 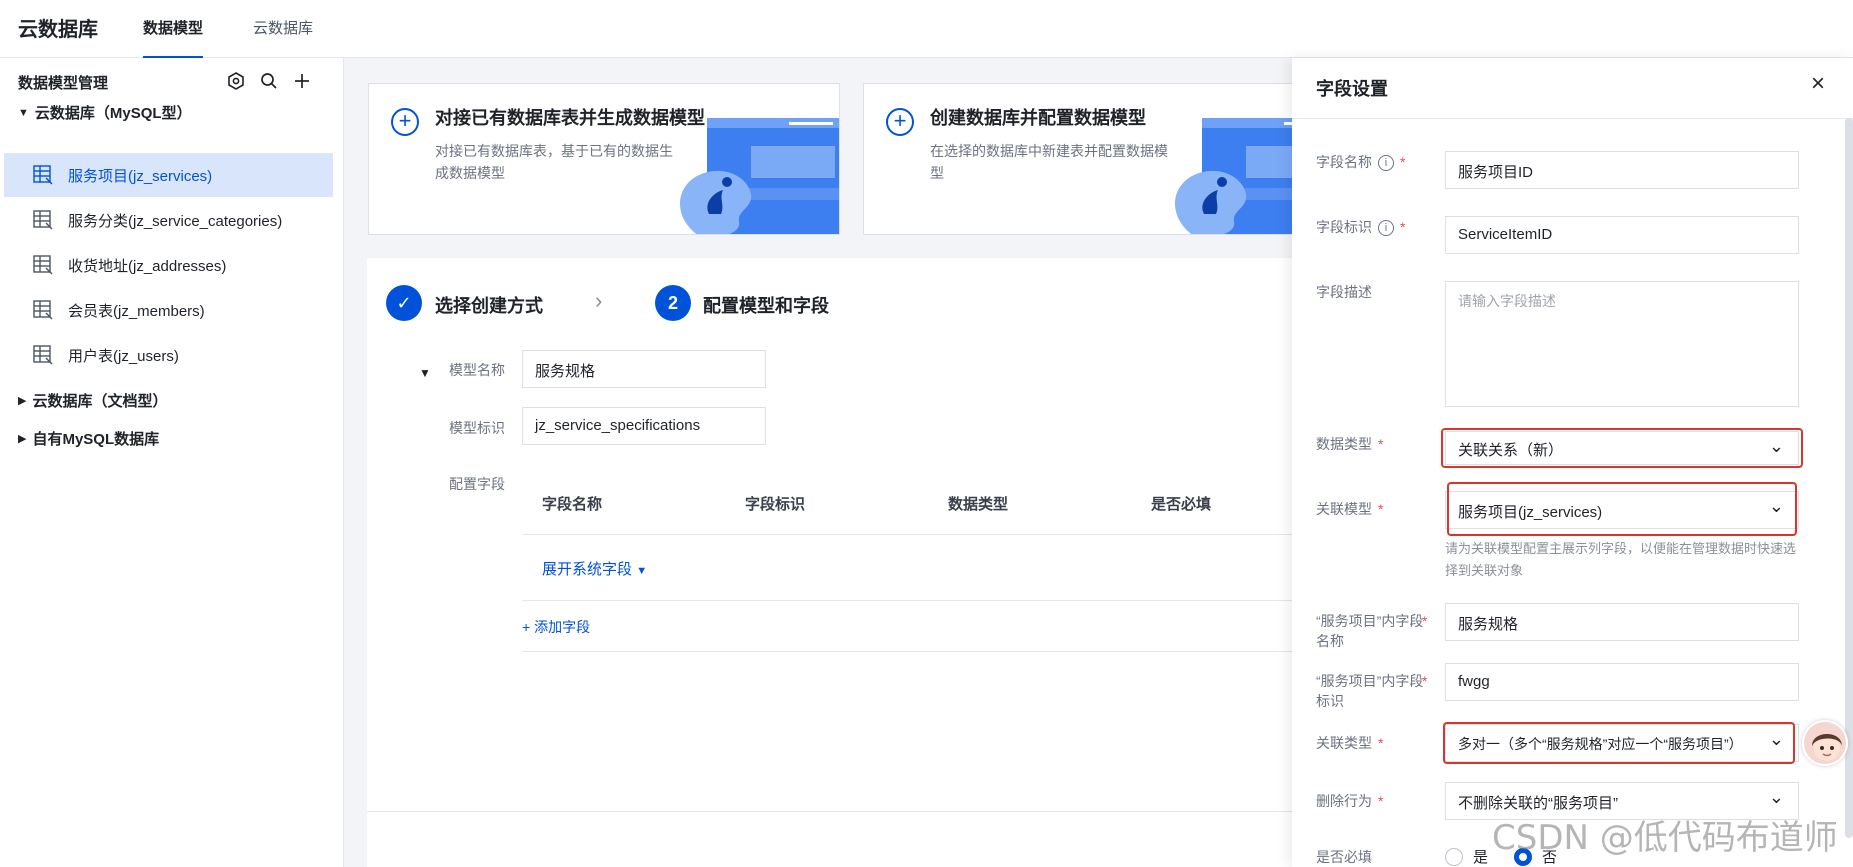 I want to click on scrollbar, so click(x=1849, y=478).